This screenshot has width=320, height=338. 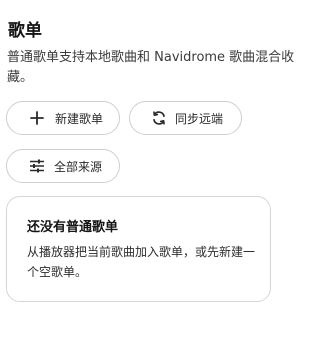 I want to click on filter-sliders-icon, so click(x=37, y=166).